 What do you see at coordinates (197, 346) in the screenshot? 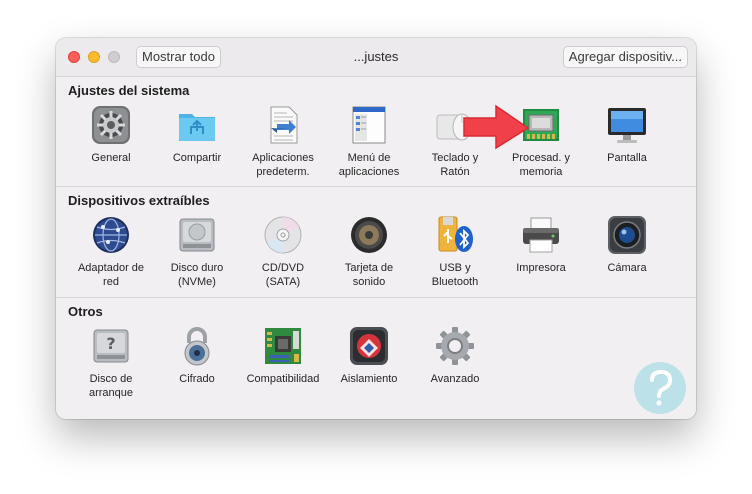
I see `padlock-icon` at bounding box center [197, 346].